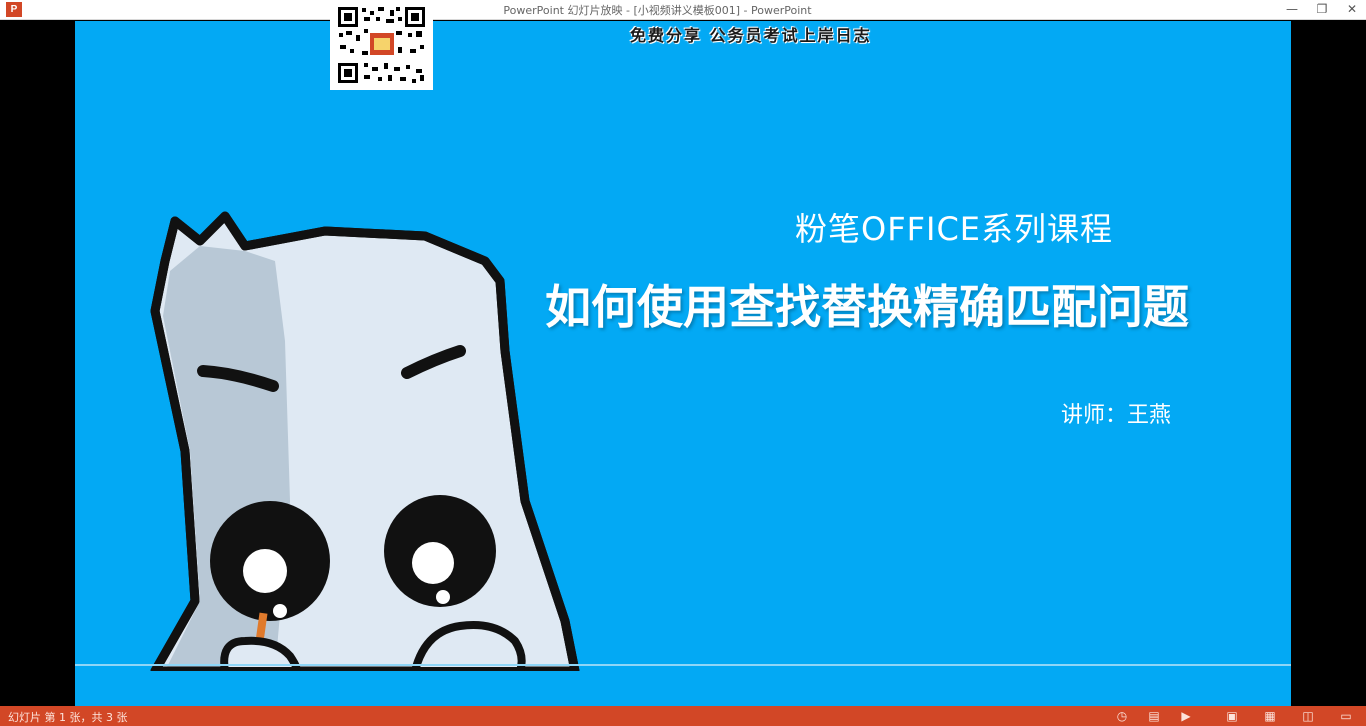 Image resolution: width=1366 pixels, height=726 pixels. I want to click on letterbox-left, so click(37, 363).